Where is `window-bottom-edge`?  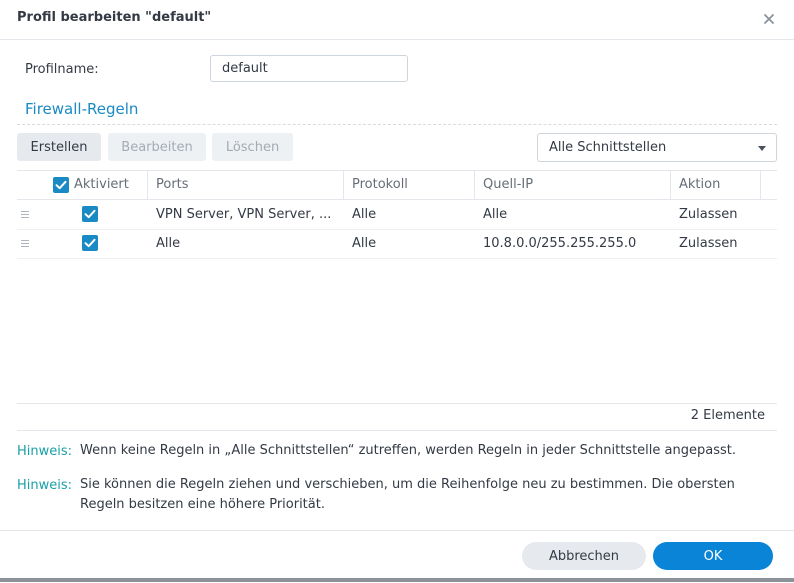
window-bottom-edge is located at coordinates (397, 580).